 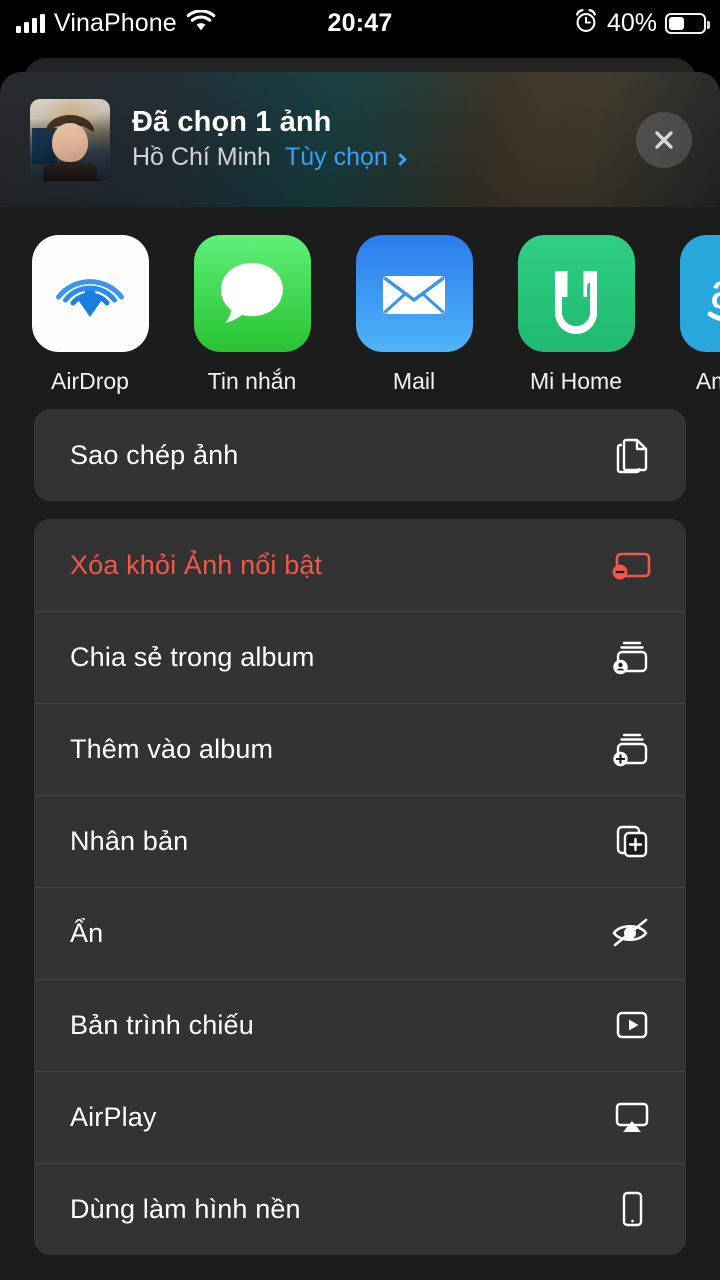 What do you see at coordinates (252, 381) in the screenshot?
I see `share-app-label: Tin nhắn` at bounding box center [252, 381].